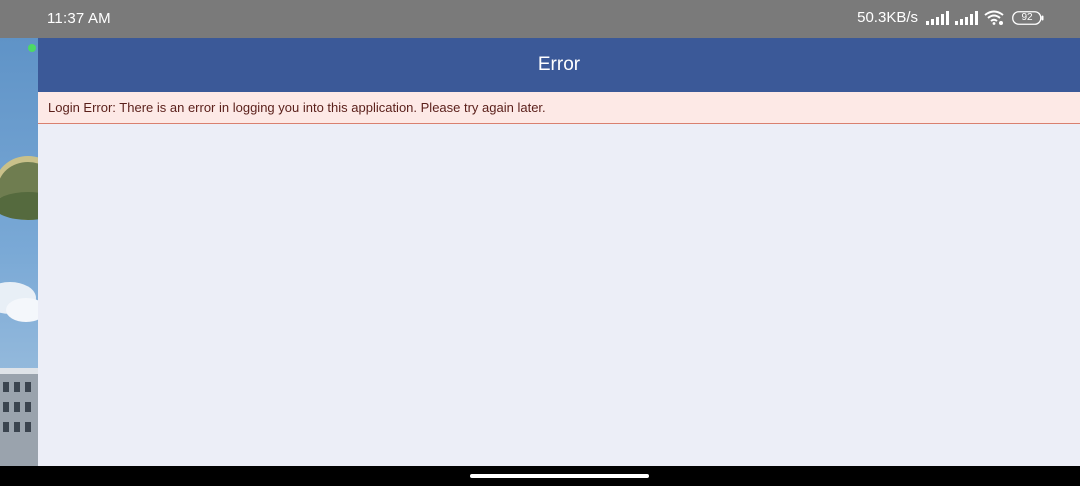 Image resolution: width=1080 pixels, height=486 pixels. Describe the element at coordinates (19, 252) in the screenshot. I see `wallpaper-background` at that location.